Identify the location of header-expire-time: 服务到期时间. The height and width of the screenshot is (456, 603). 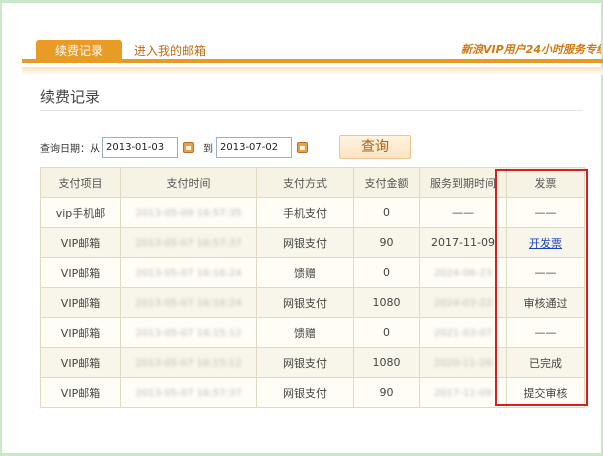
(463, 182).